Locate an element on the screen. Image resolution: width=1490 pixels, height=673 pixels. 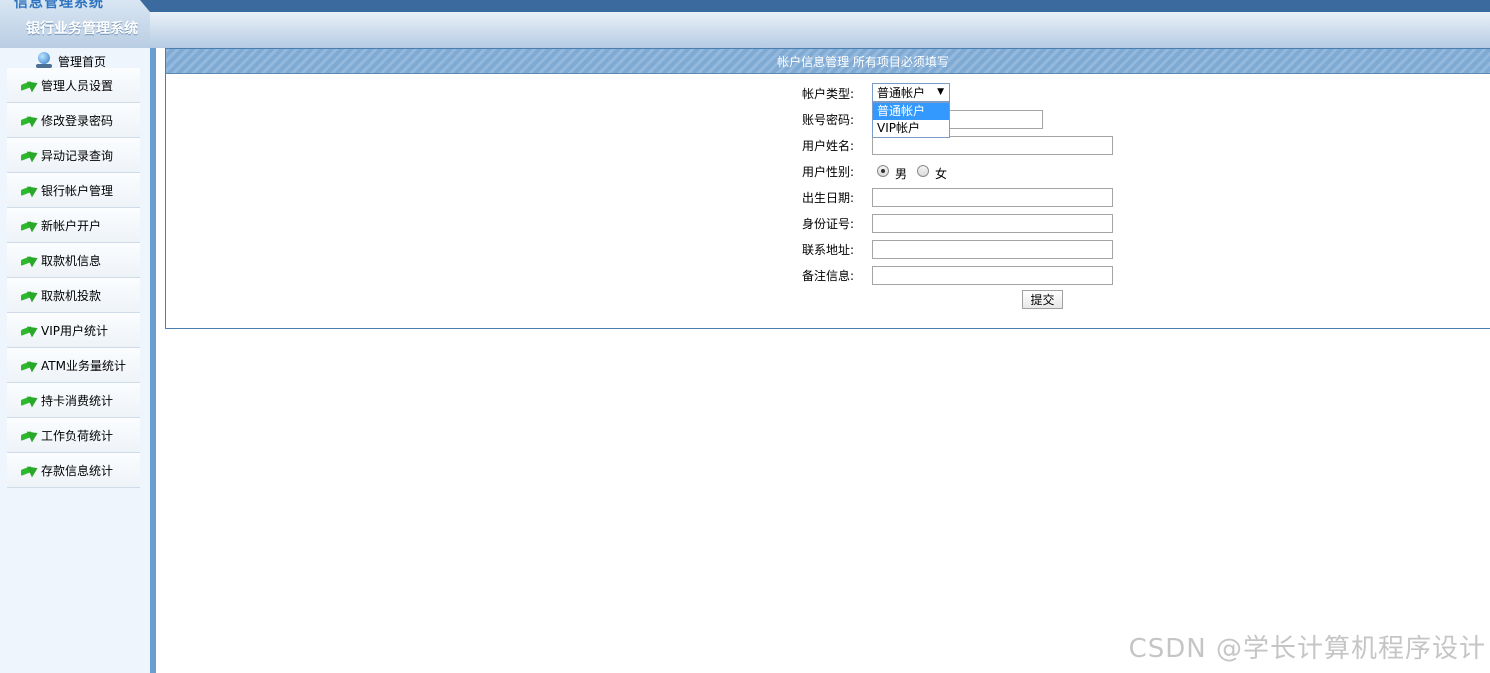
watermark: CSDN @学长计算机程序设计 is located at coordinates (1307, 649).